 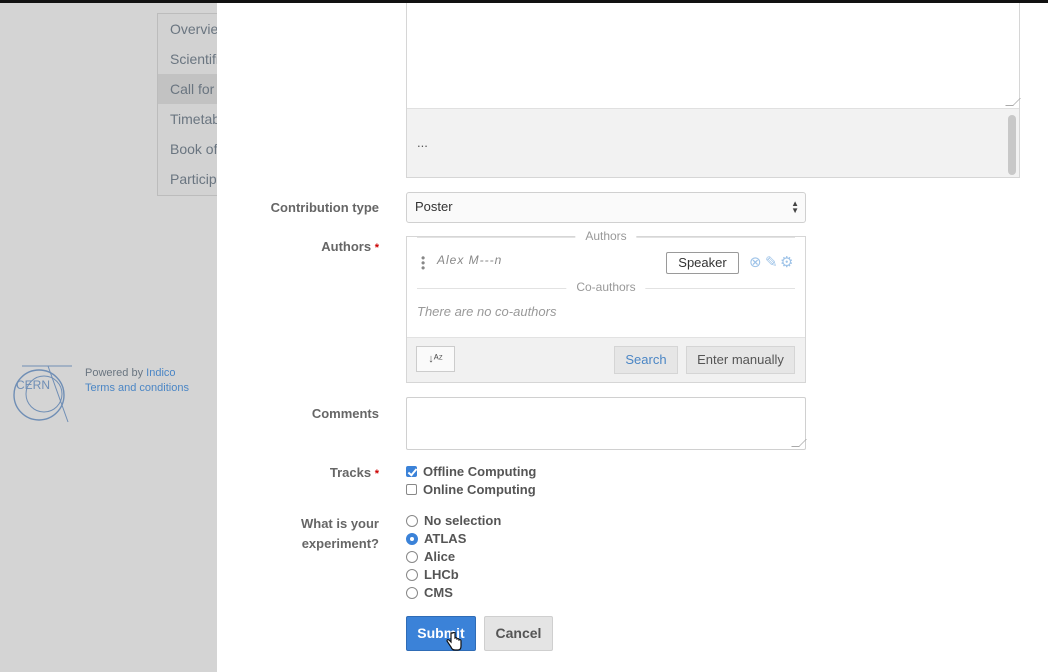 I want to click on experiment-label-line1: What is your, so click(x=339, y=523).